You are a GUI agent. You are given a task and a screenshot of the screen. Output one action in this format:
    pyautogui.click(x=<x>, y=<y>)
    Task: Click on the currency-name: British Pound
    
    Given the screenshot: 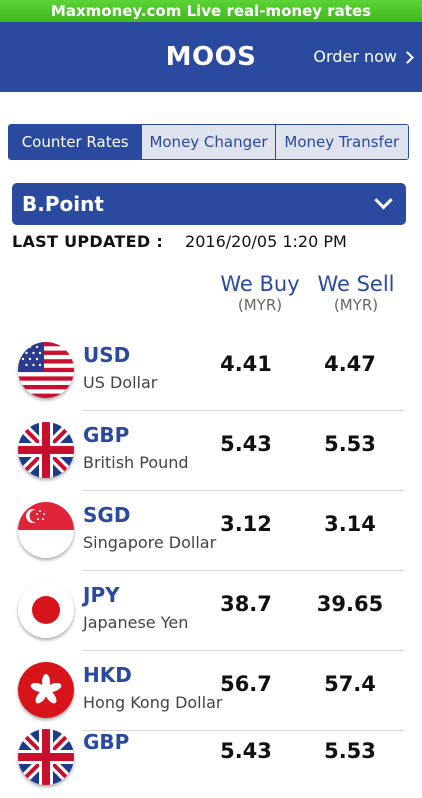 What is the action you would take?
    pyautogui.click(x=136, y=462)
    